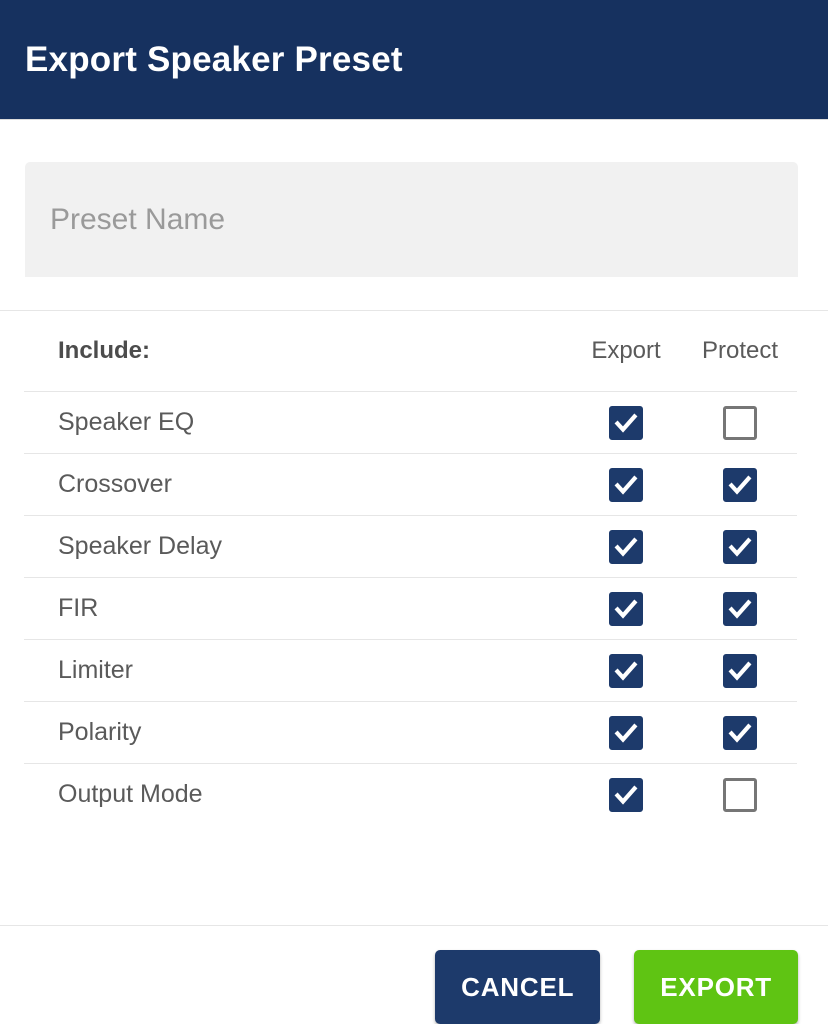 The width and height of the screenshot is (828, 1024). Describe the element at coordinates (410, 484) in the screenshot. I see `table-row: Crossover` at that location.